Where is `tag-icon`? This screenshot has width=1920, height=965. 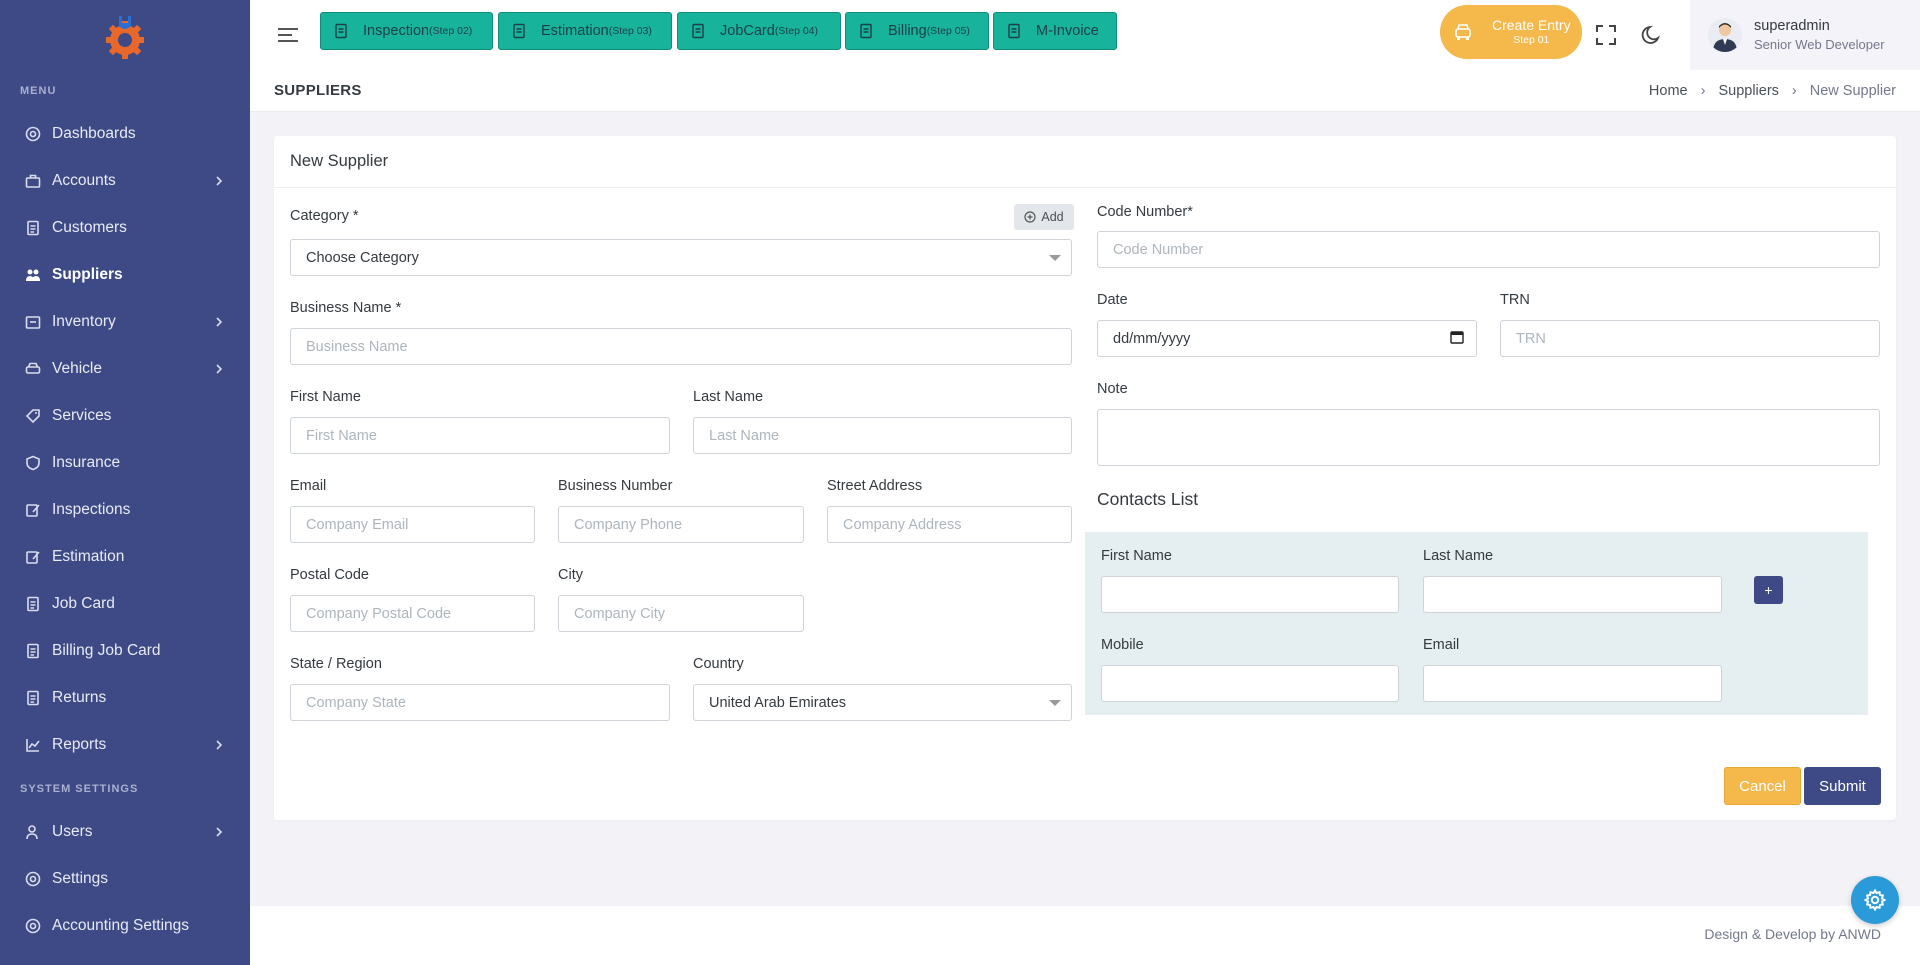
tag-icon is located at coordinates (33, 416).